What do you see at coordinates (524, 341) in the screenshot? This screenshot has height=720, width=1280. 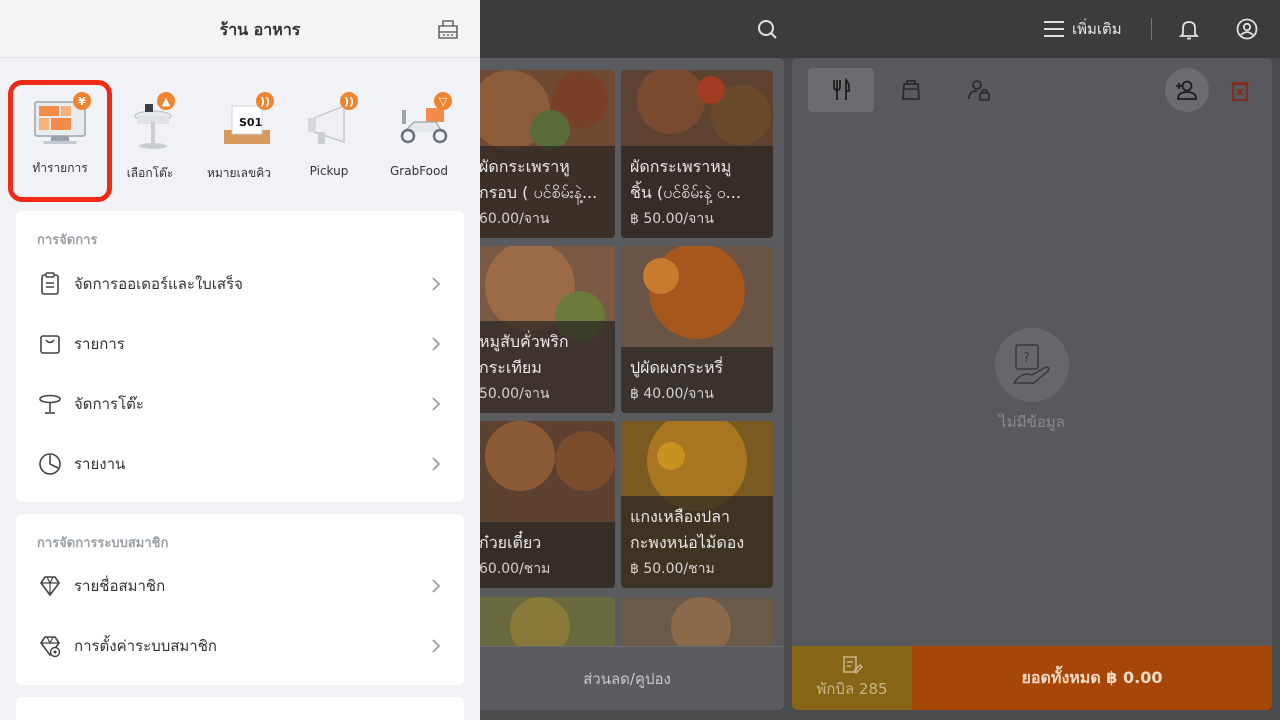 I see `item-name: หมูสับคั่วพริก` at bounding box center [524, 341].